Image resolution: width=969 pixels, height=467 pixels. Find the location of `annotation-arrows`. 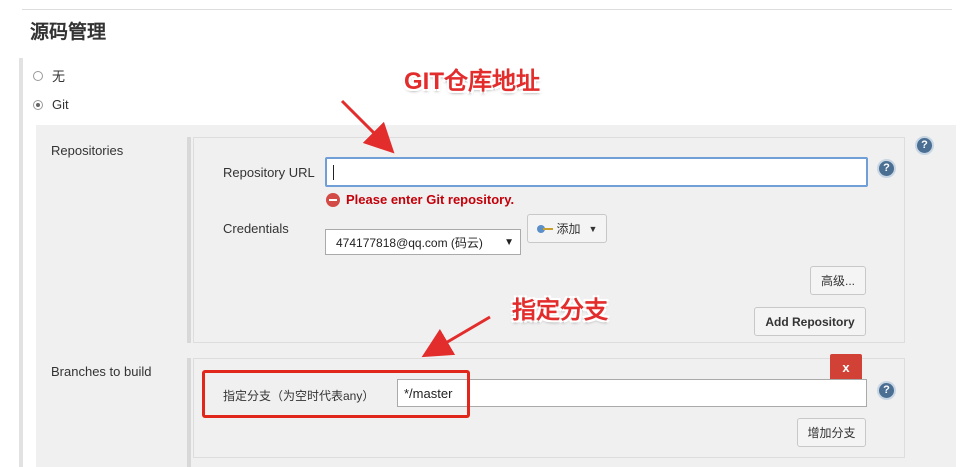

annotation-arrows is located at coordinates (415, 228).